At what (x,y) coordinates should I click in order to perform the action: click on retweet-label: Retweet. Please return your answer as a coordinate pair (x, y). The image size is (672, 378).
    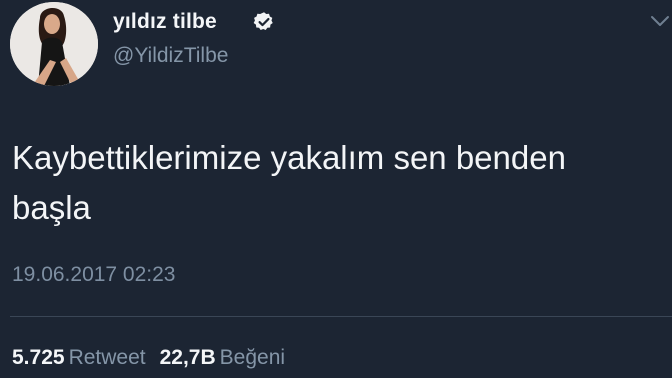
    Looking at the image, I should click on (107, 357).